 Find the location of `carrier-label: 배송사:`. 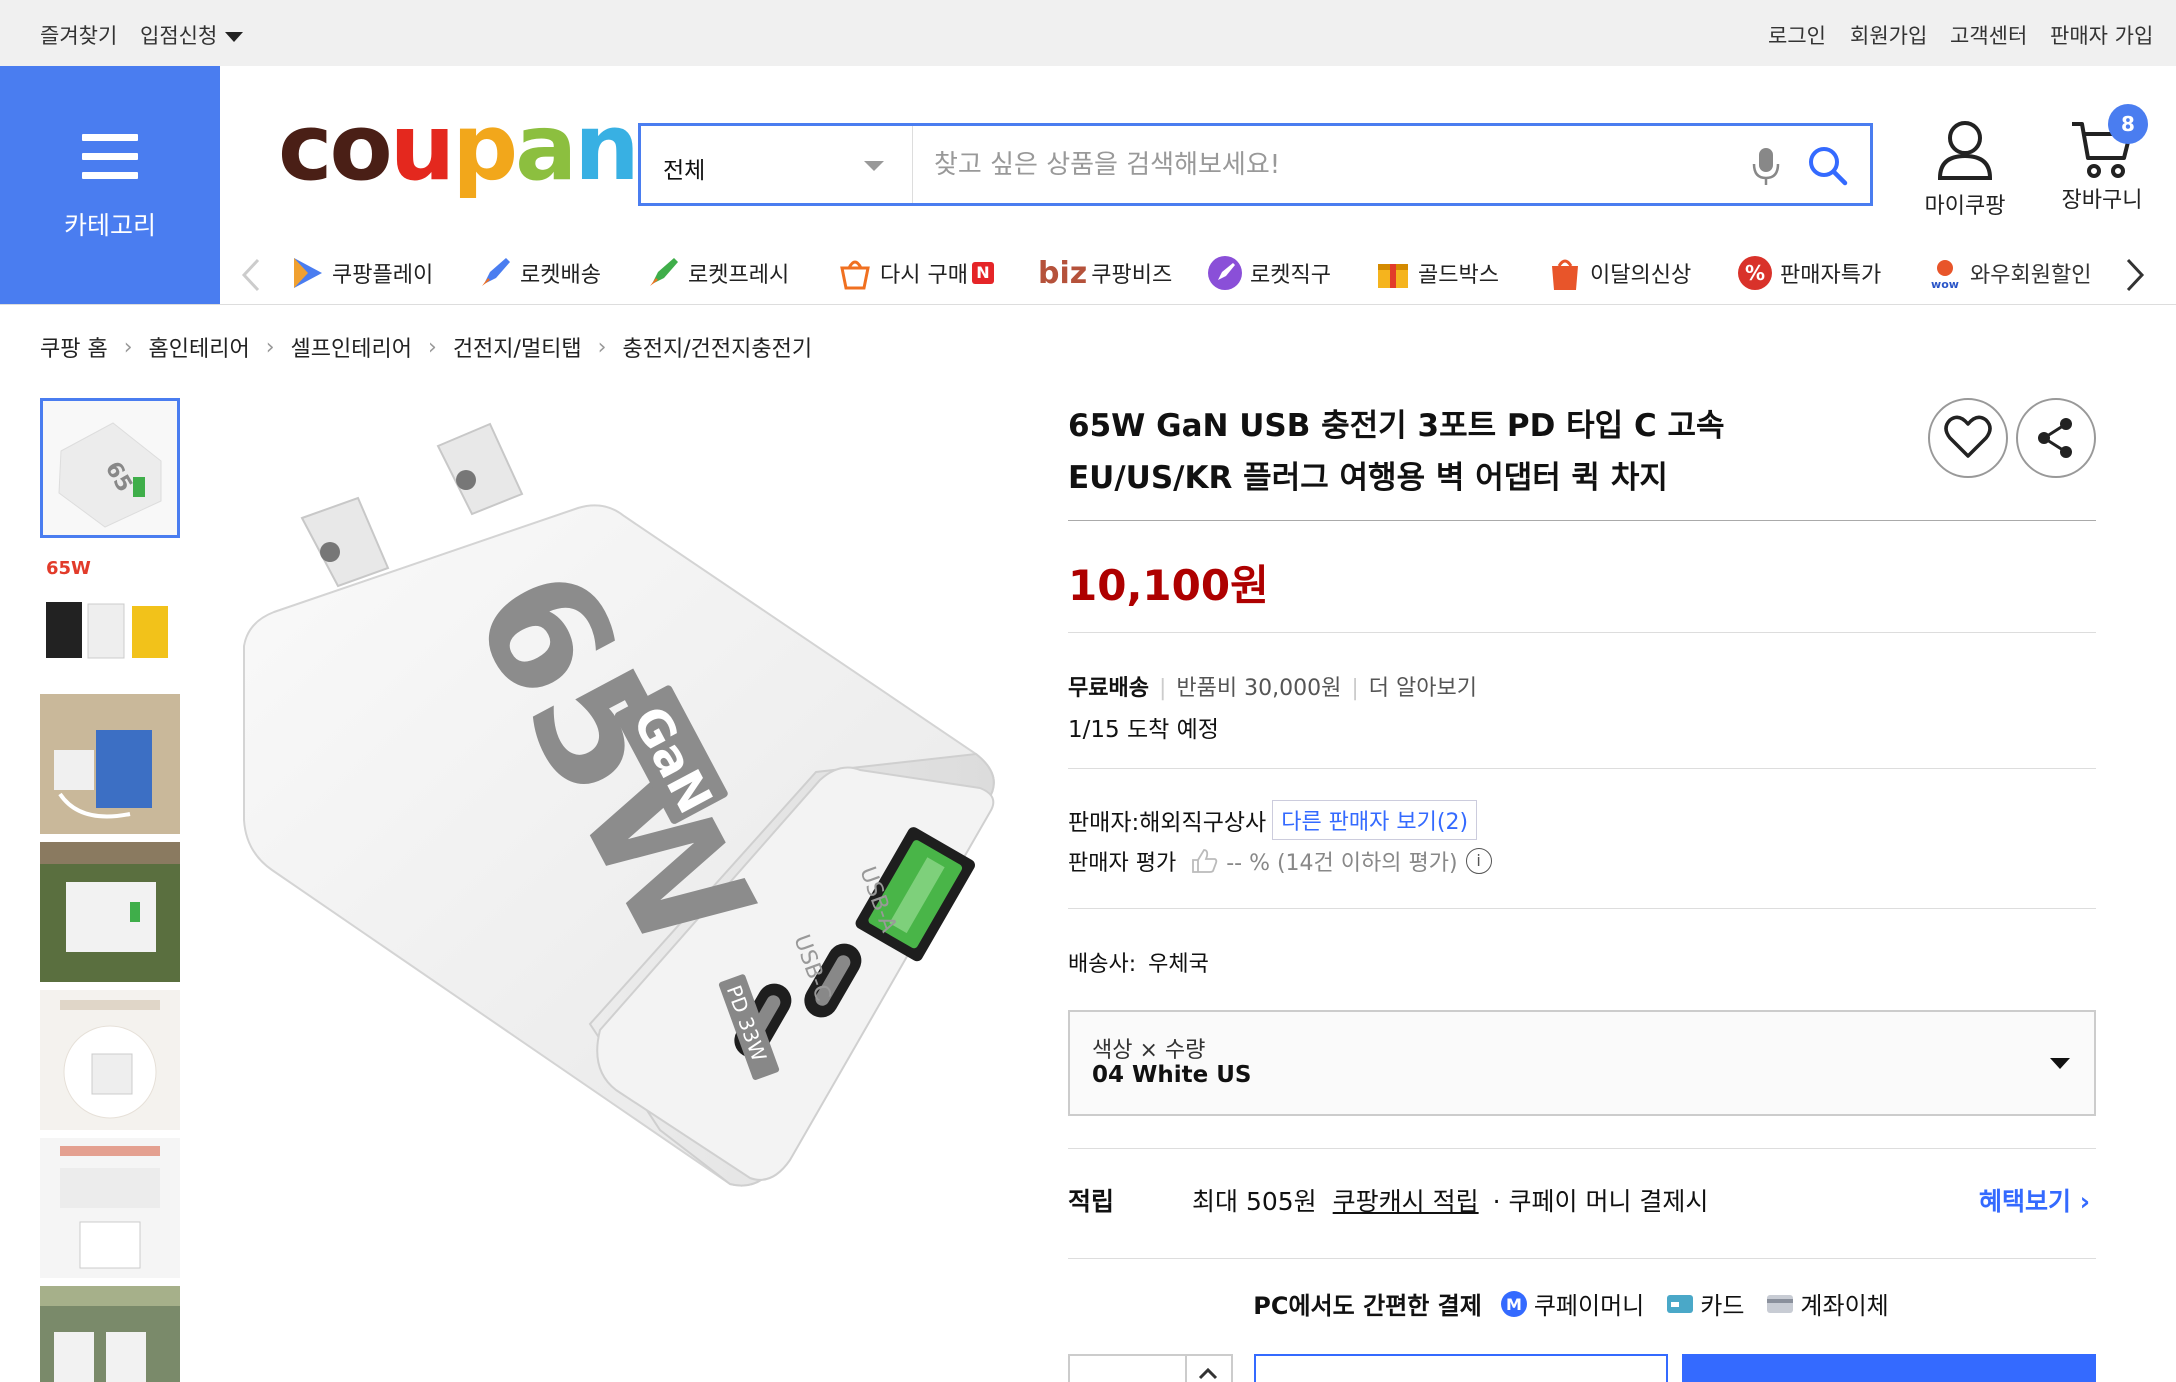

carrier-label: 배송사: is located at coordinates (1102, 964).